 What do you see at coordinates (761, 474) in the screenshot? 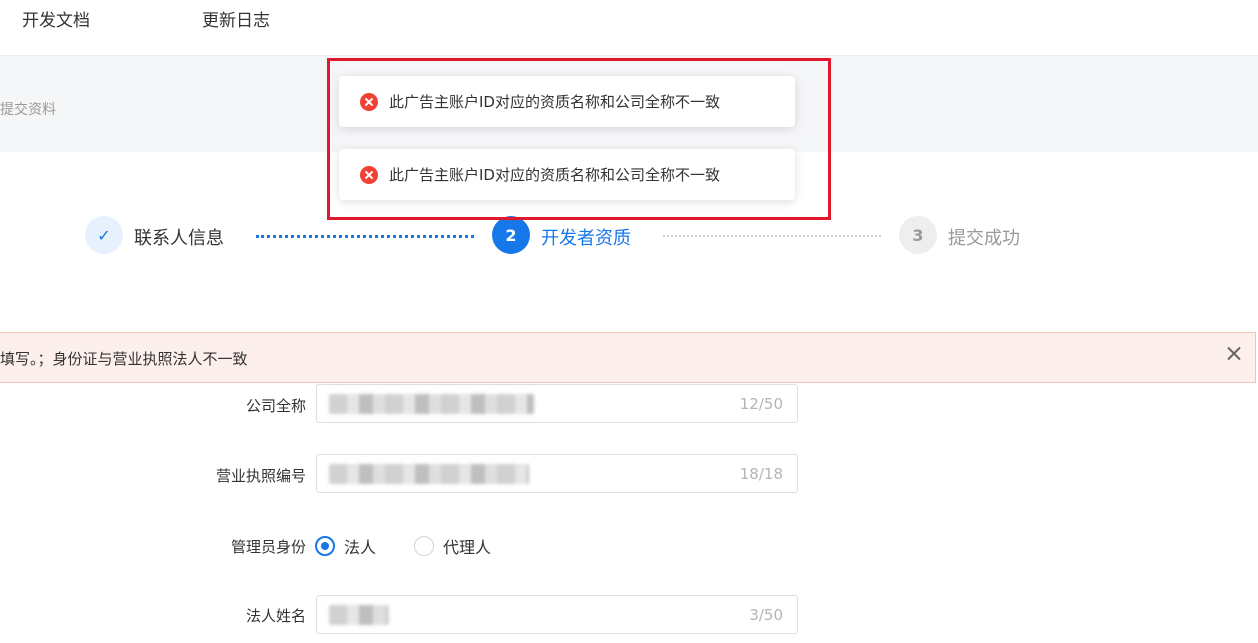
I see `license-no-char-count: 18/18` at bounding box center [761, 474].